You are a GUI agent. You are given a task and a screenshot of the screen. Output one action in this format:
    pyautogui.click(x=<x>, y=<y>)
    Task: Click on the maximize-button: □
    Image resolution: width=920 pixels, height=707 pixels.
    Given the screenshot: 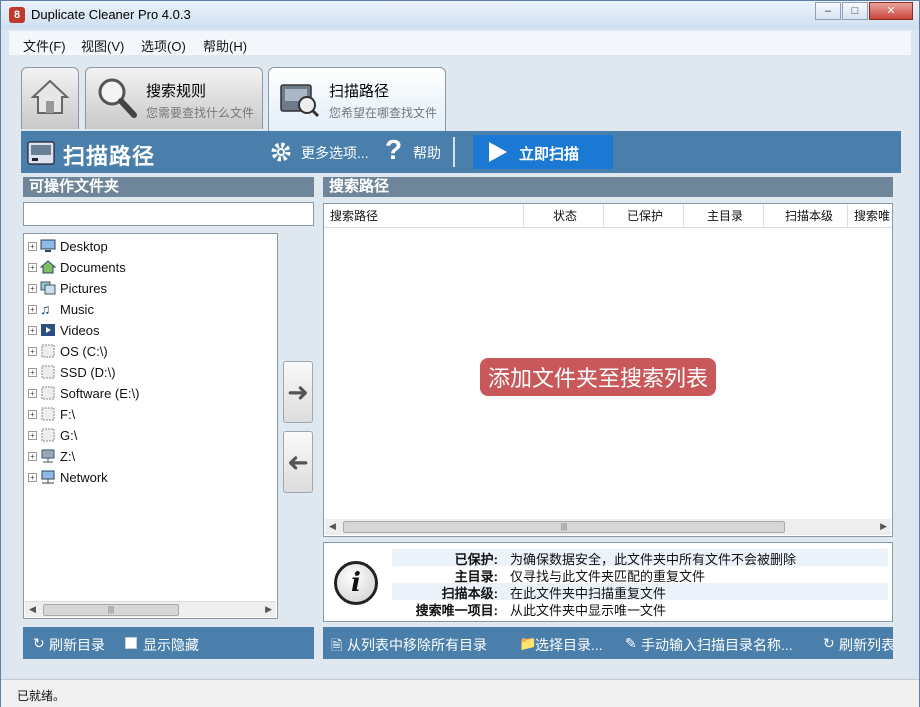 What is the action you would take?
    pyautogui.click(x=855, y=11)
    